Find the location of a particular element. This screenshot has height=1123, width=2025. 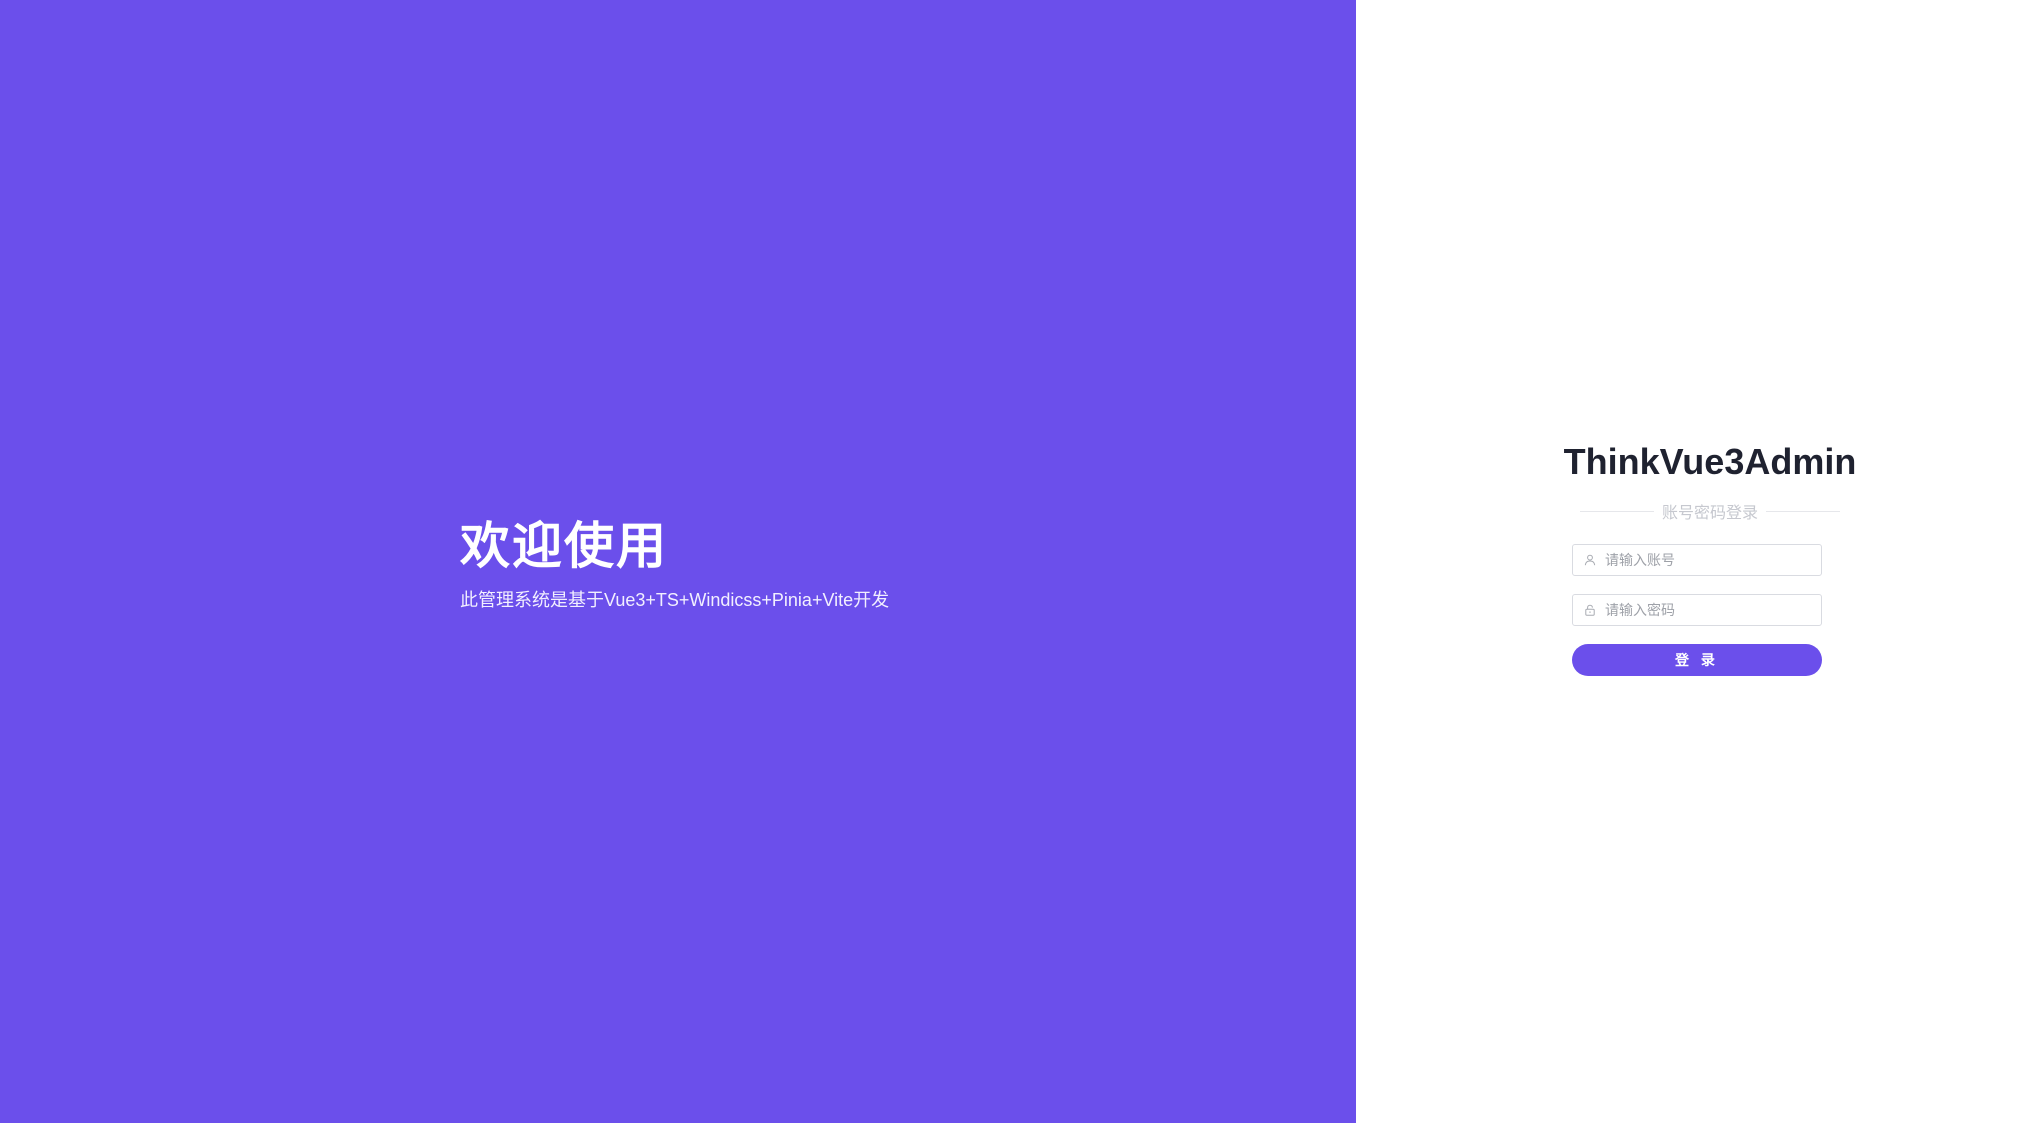

divider-line-right is located at coordinates (1803, 511).